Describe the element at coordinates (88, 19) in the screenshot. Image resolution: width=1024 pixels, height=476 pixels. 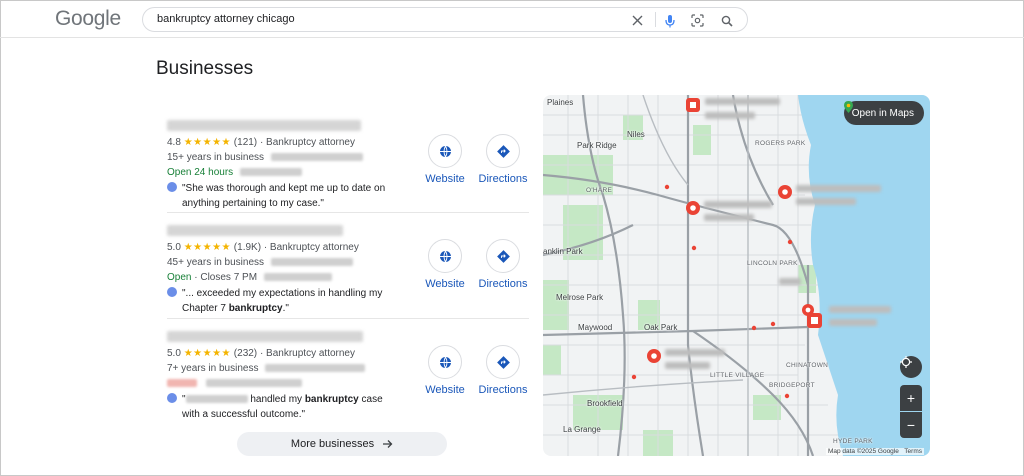
I see `google-logo: Google` at that location.